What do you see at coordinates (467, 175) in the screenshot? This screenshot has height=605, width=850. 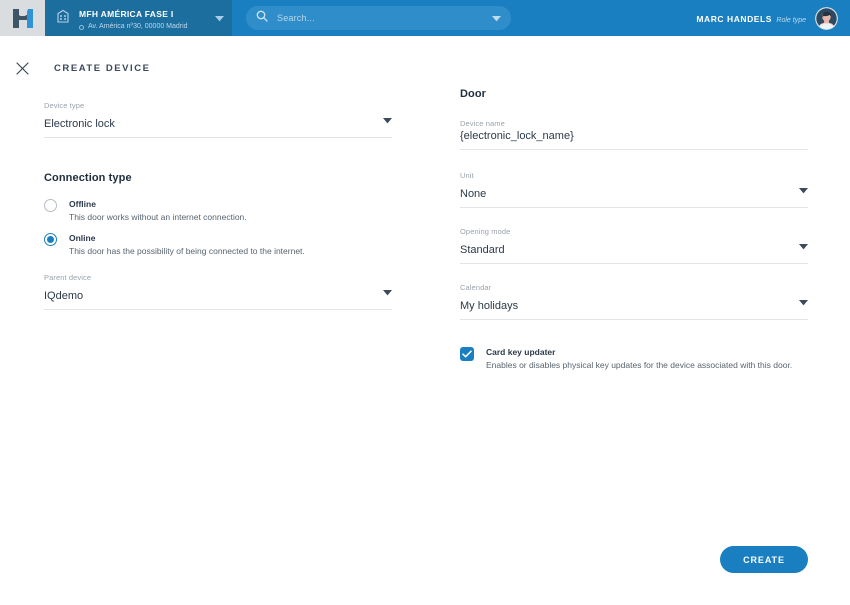 I see `unit-label: Unit` at bounding box center [467, 175].